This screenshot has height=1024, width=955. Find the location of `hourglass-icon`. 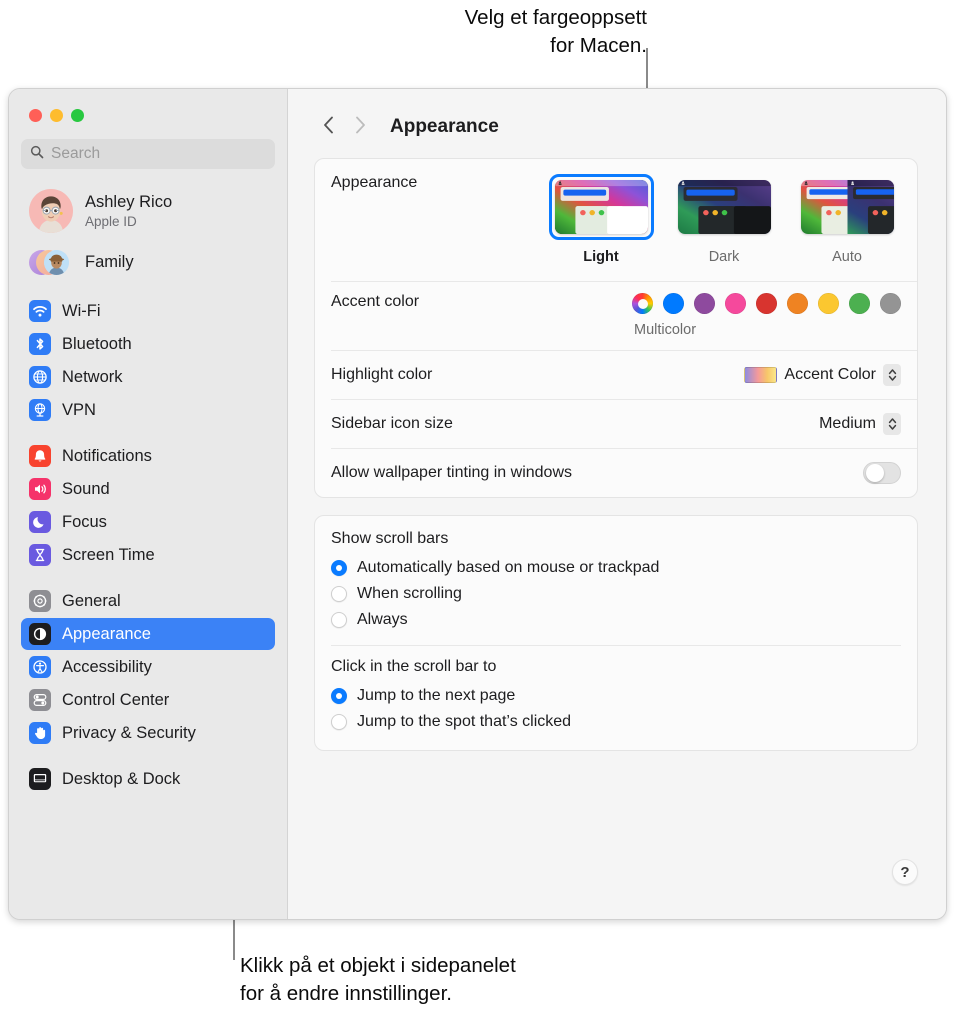

hourglass-icon is located at coordinates (40, 555).